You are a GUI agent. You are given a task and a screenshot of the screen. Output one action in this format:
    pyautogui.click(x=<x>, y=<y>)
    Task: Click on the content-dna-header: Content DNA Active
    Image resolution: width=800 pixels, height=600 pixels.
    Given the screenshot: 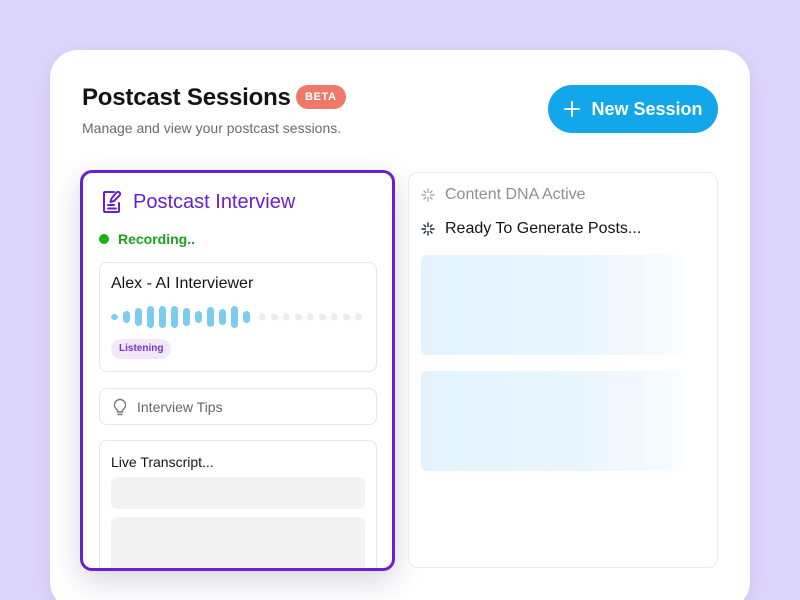 What is the action you would take?
    pyautogui.click(x=503, y=195)
    